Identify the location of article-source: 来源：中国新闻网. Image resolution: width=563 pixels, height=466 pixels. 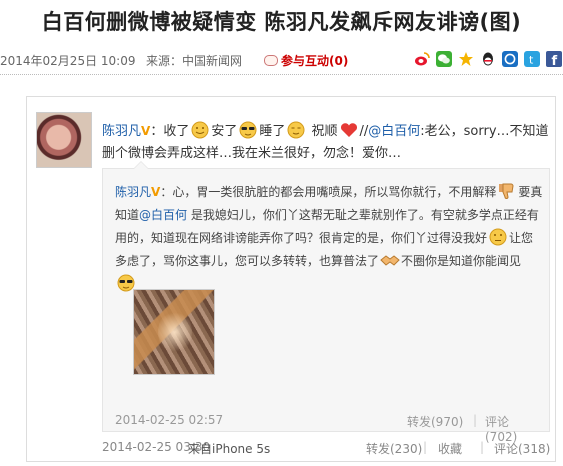
(194, 61).